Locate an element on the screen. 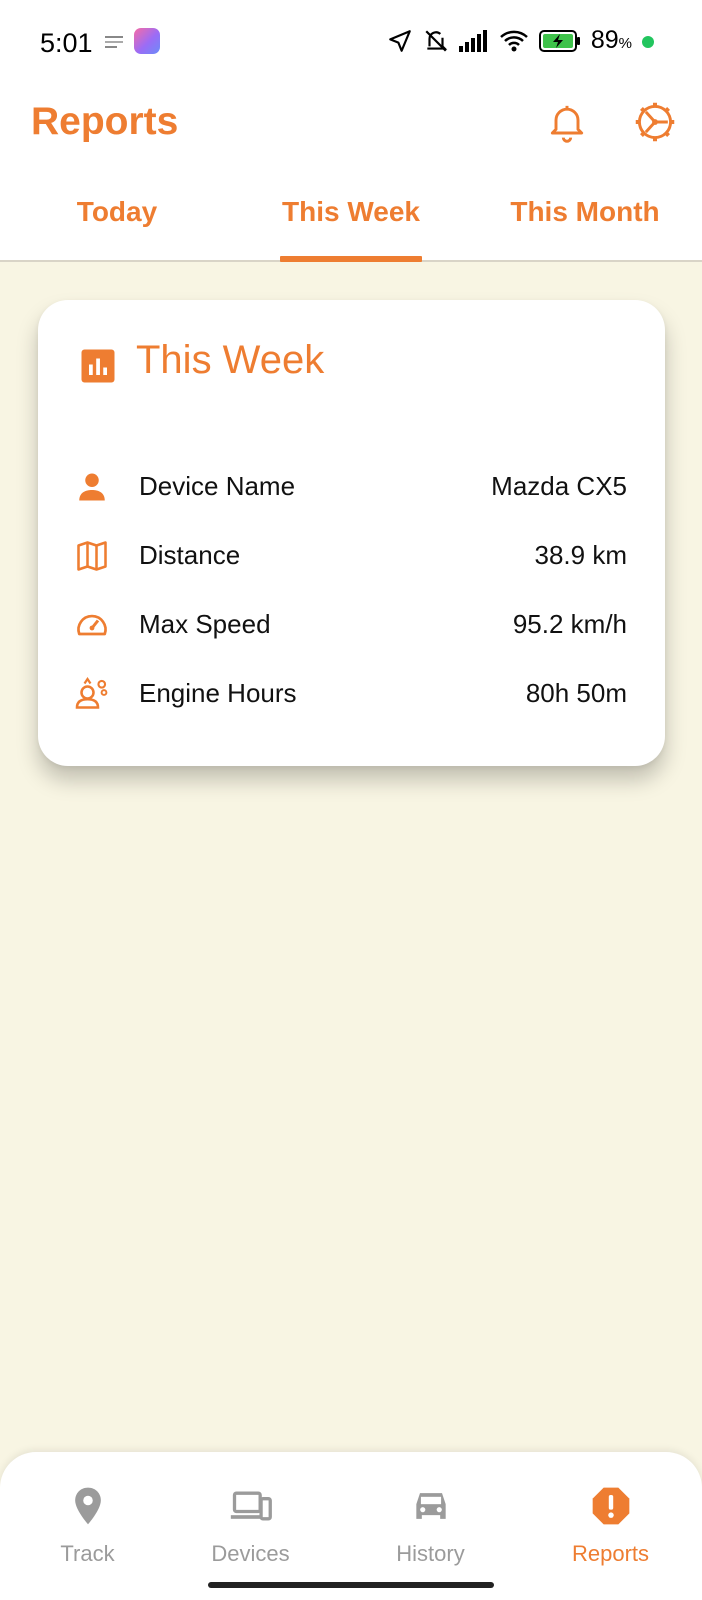  row-value: 80h 50m is located at coordinates (576, 693).